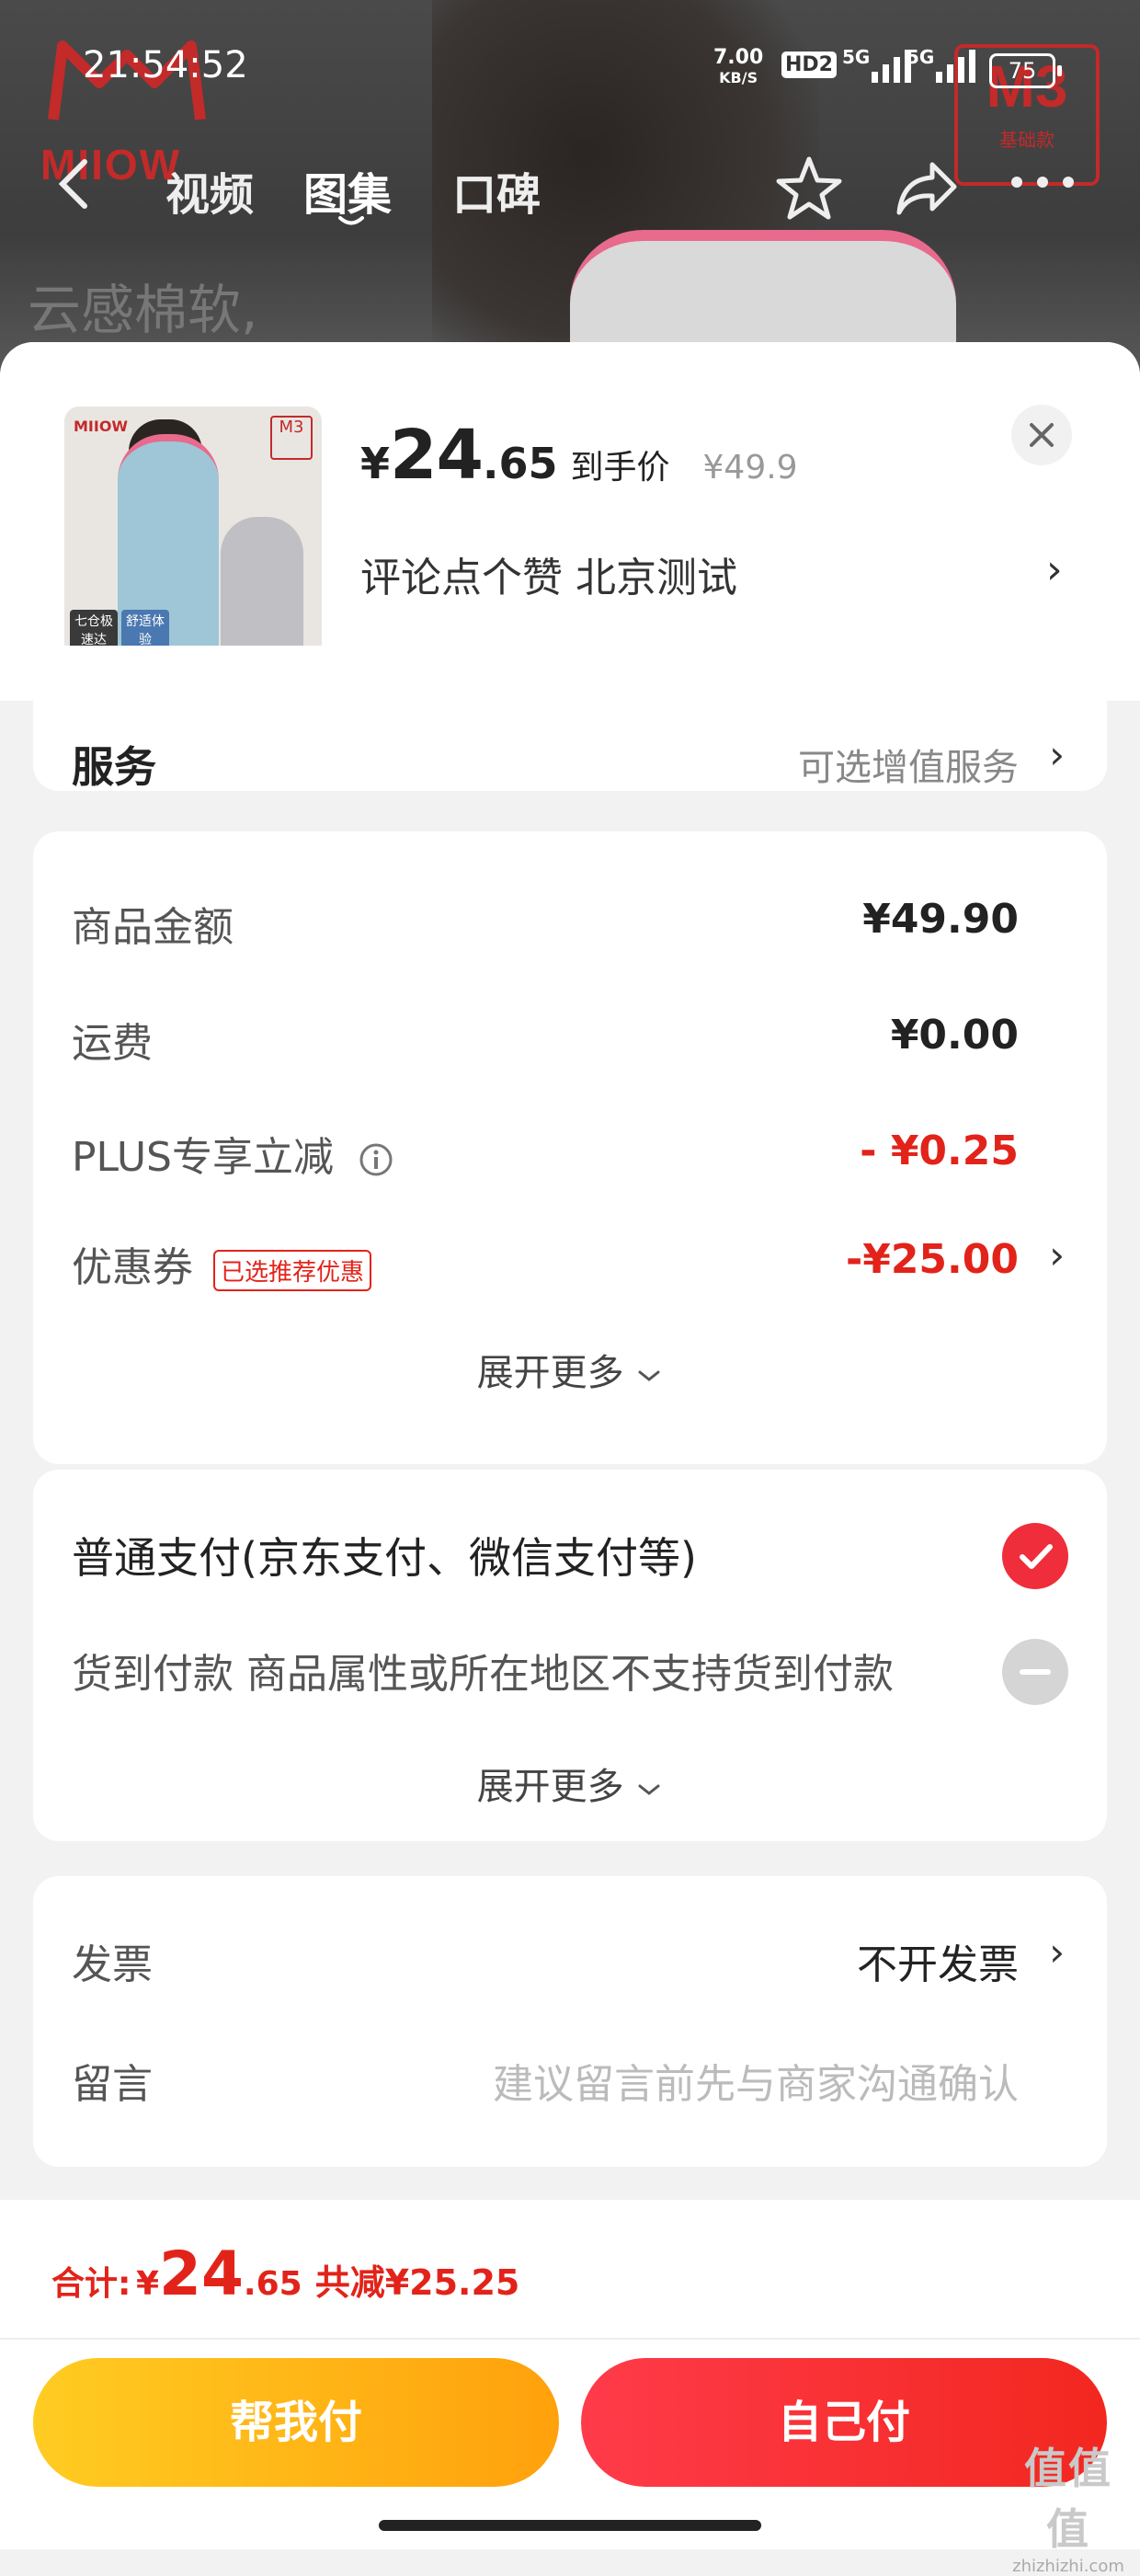 The width and height of the screenshot is (1140, 2576). Describe the element at coordinates (73, 184) in the screenshot. I see `back-arrow-icon` at that location.